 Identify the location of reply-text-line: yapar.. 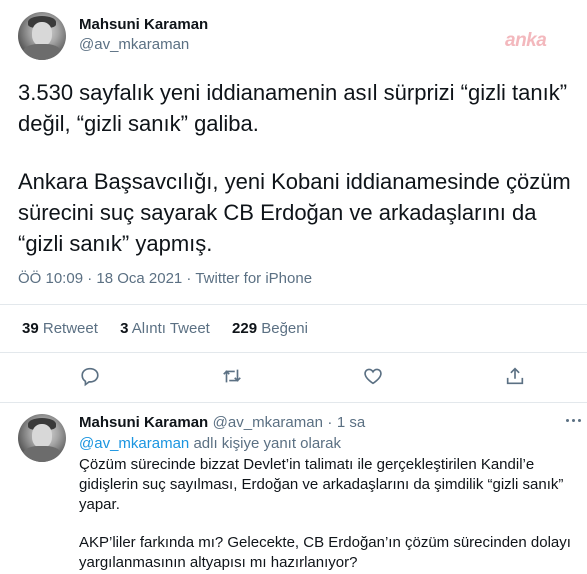
(99, 504).